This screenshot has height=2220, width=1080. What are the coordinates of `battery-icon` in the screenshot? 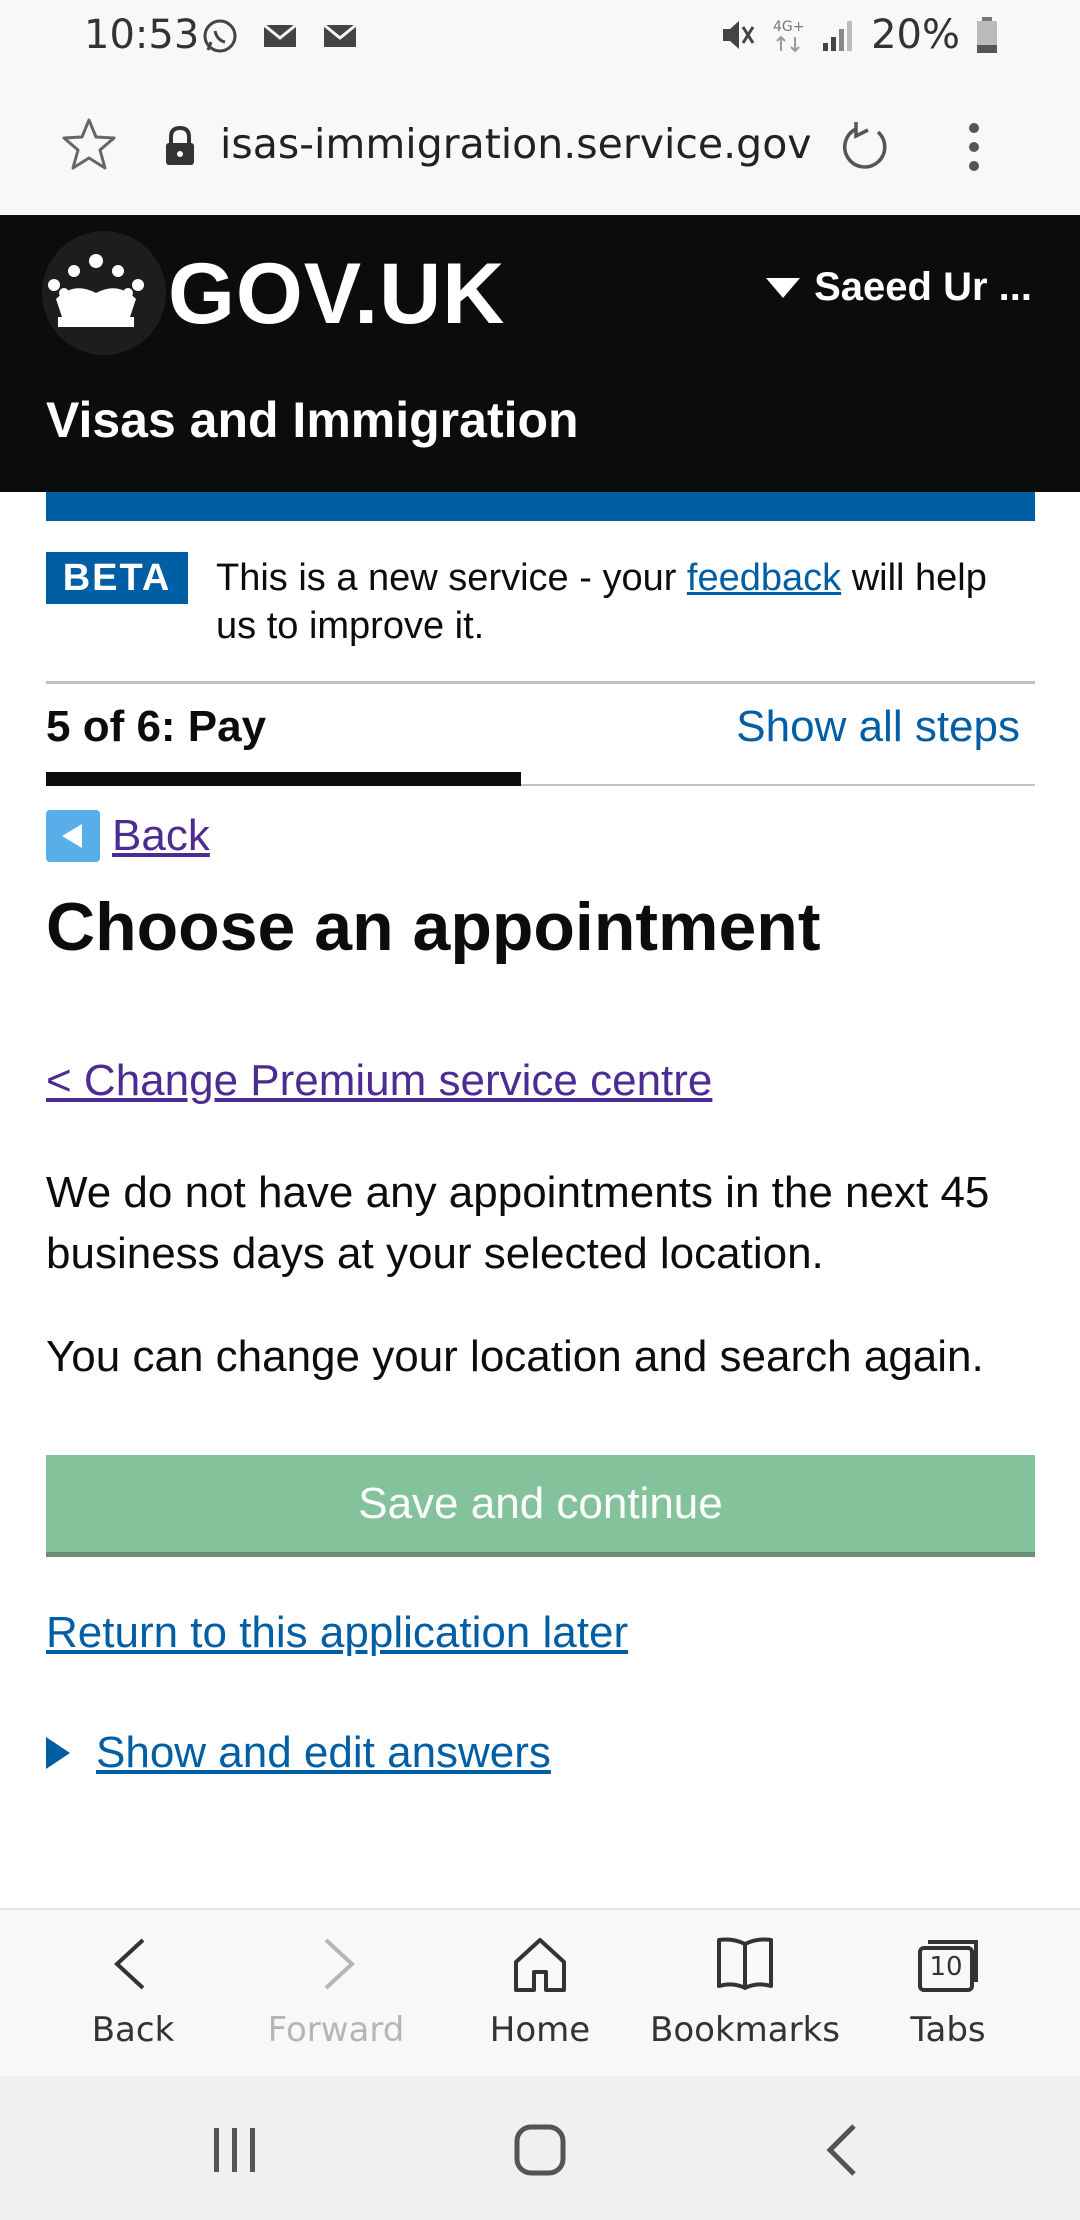 It's located at (987, 35).